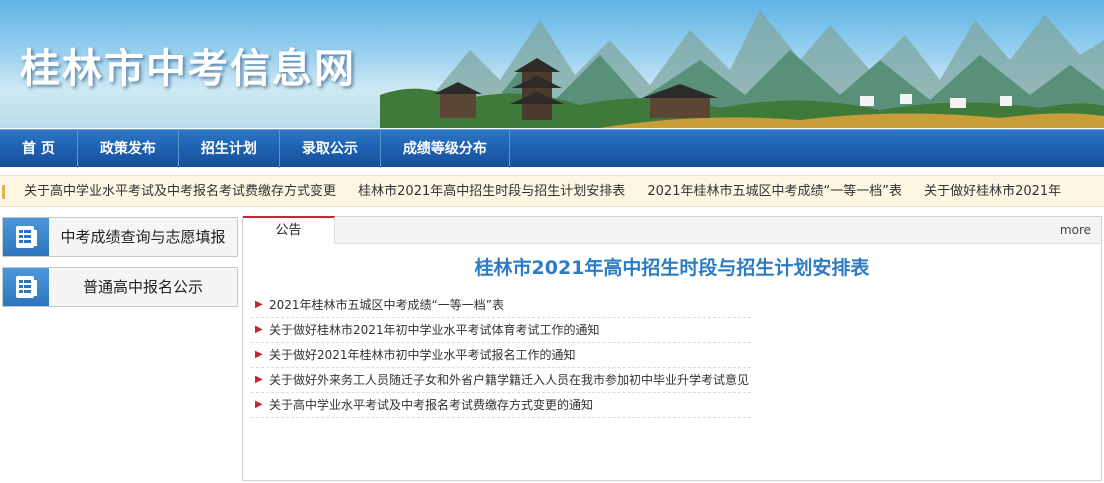 The image size is (1104, 483). Describe the element at coordinates (992, 191) in the screenshot. I see `ticker-item: 关于做好桂林市2021年` at that location.